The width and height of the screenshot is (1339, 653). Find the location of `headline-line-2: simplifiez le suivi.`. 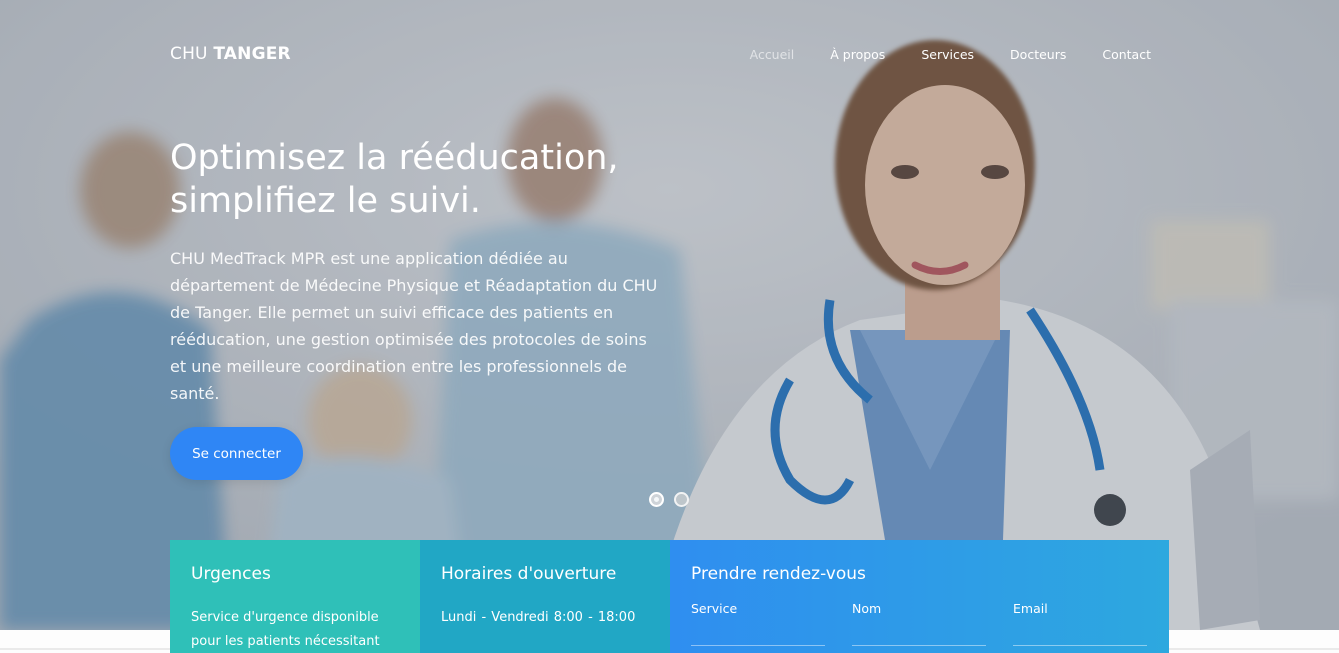

headline-line-2: simplifiez le suivi. is located at coordinates (325, 201).